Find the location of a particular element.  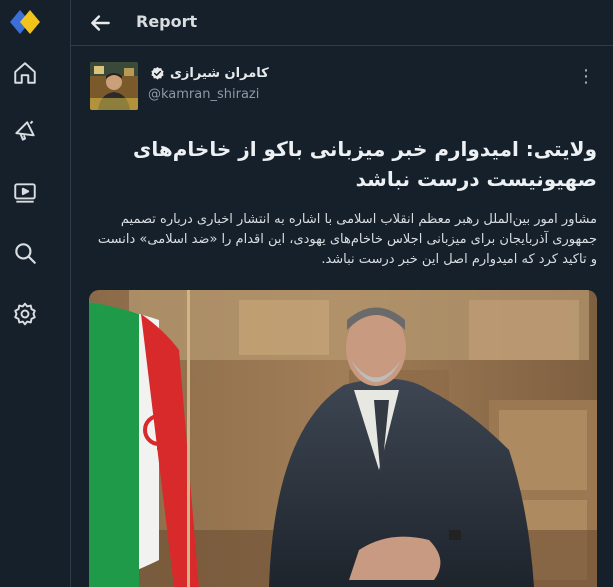

sidebar-item-search is located at coordinates (25, 253).